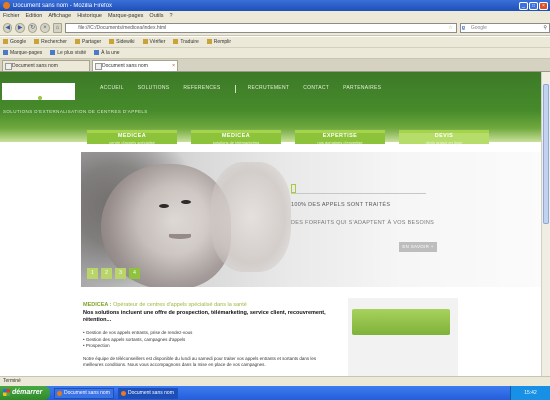 This screenshot has width=550, height=400. I want to click on bookmark-item: Le plus visité, so click(68, 53).